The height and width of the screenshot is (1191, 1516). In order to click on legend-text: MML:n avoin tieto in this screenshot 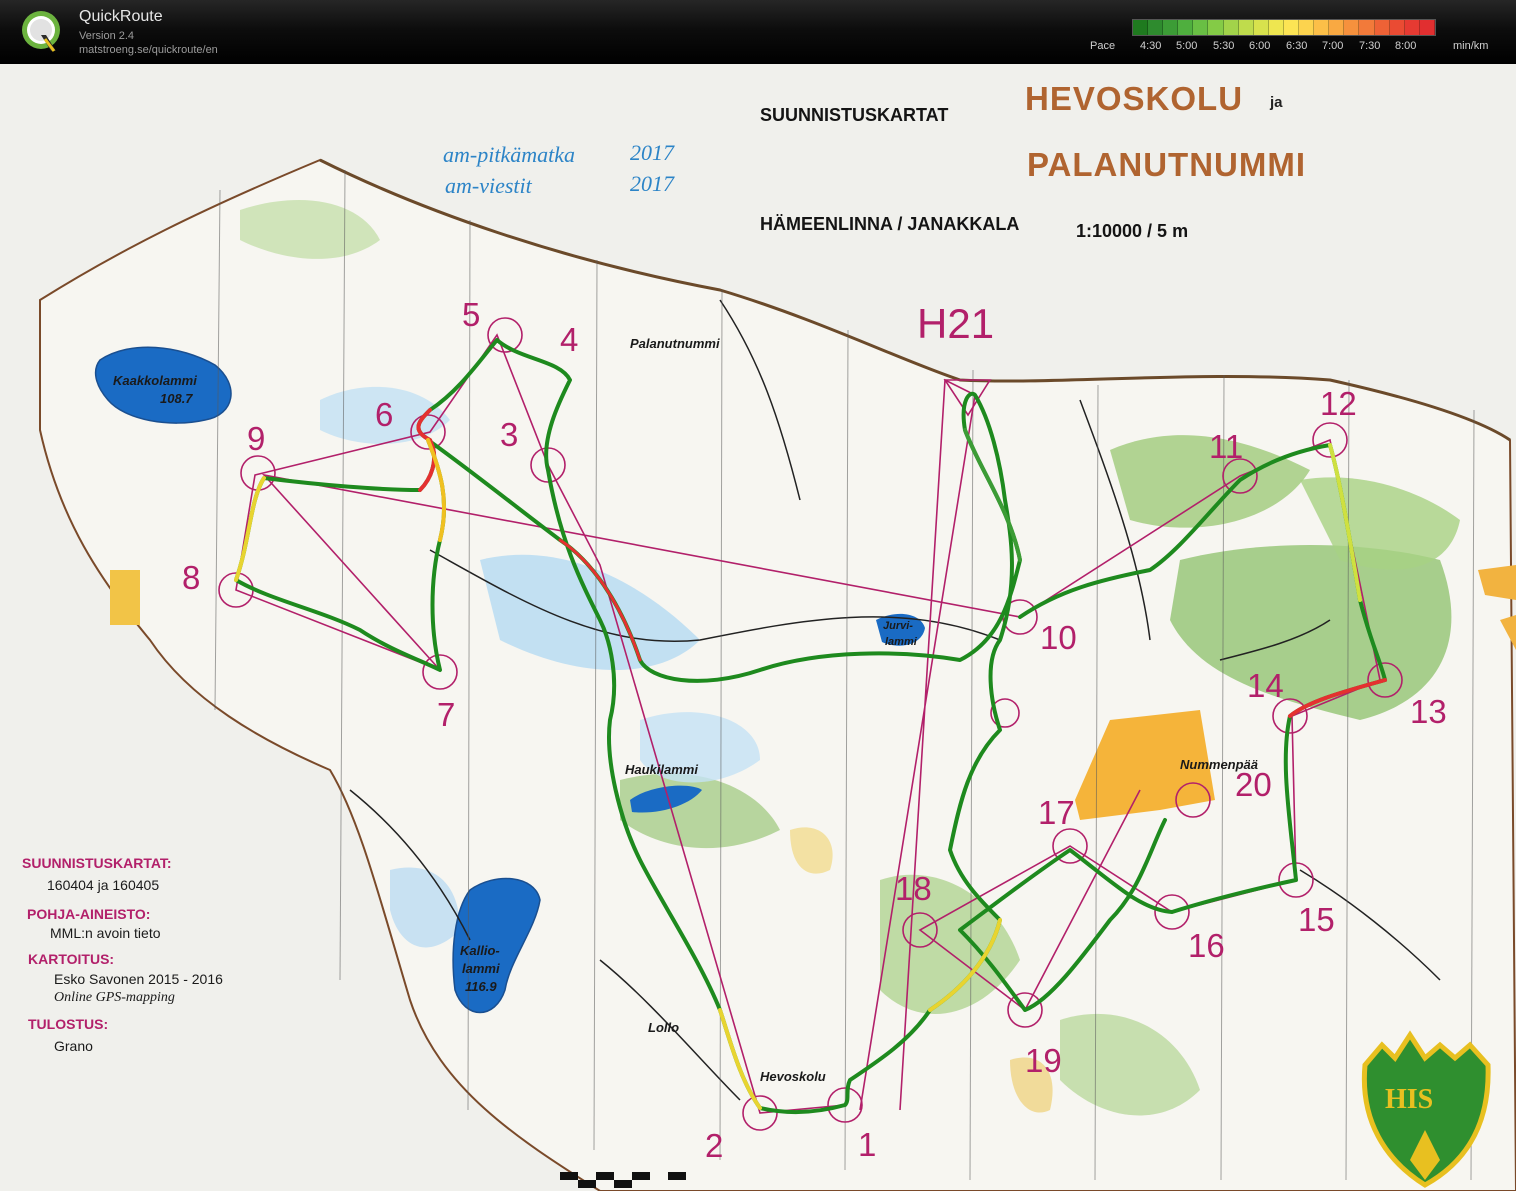, I will do `click(105, 933)`.